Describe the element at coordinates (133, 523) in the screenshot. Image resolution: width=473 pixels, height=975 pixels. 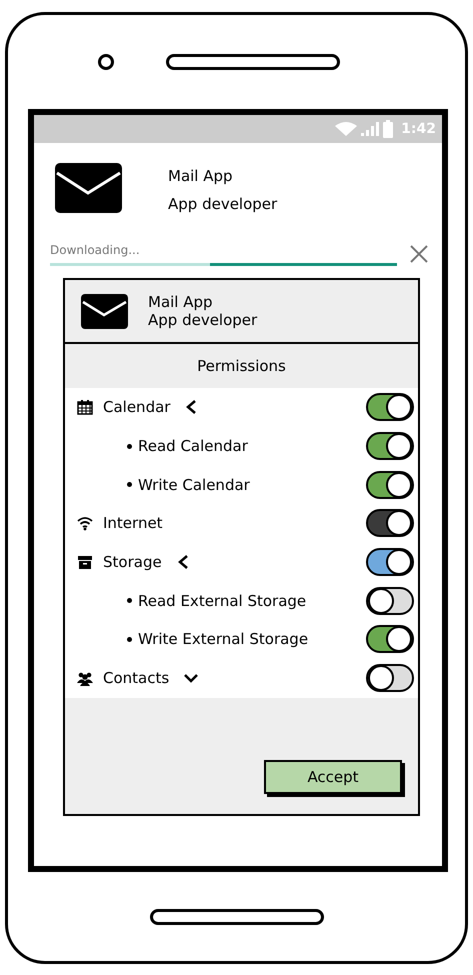
I see `permission-label: Internet` at that location.